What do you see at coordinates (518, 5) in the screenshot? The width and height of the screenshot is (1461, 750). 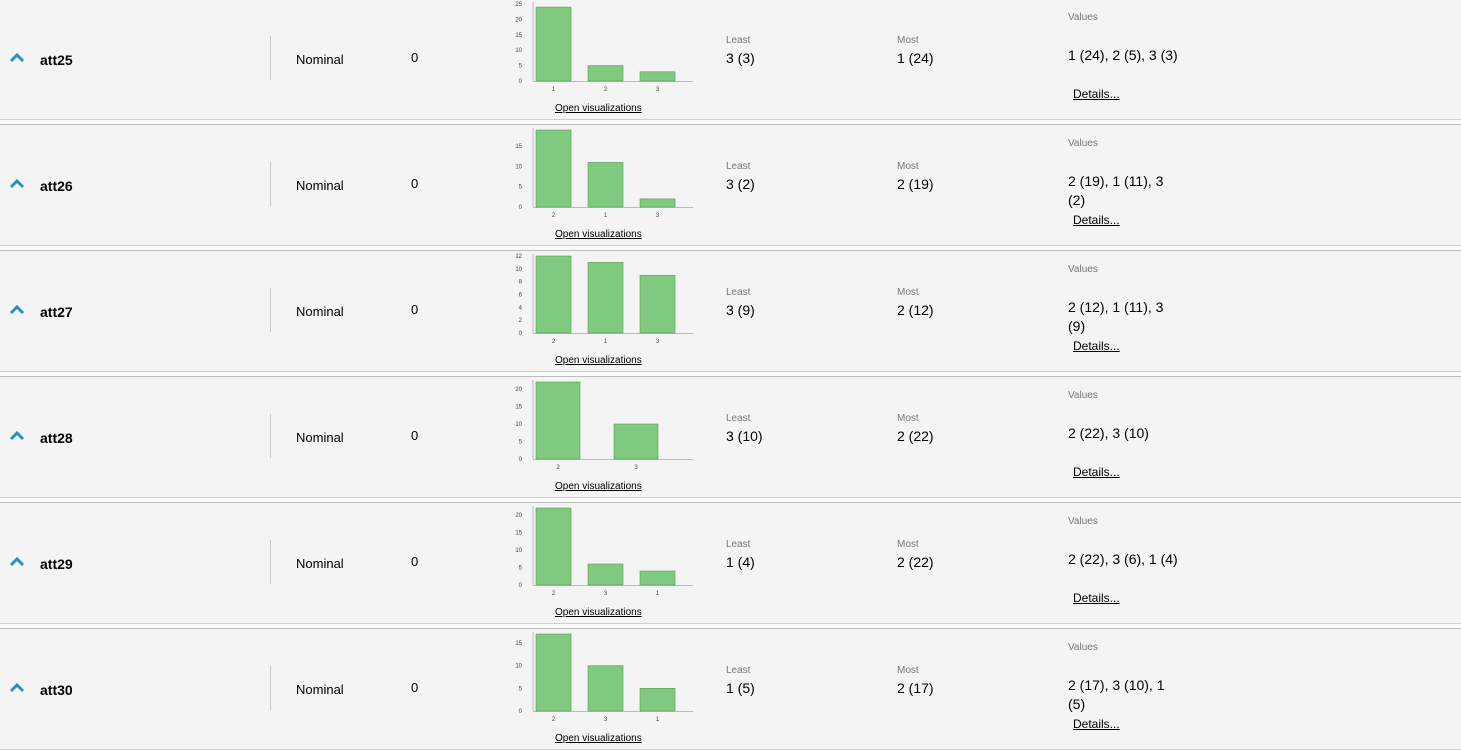 I see `y-tick-label: 25` at bounding box center [518, 5].